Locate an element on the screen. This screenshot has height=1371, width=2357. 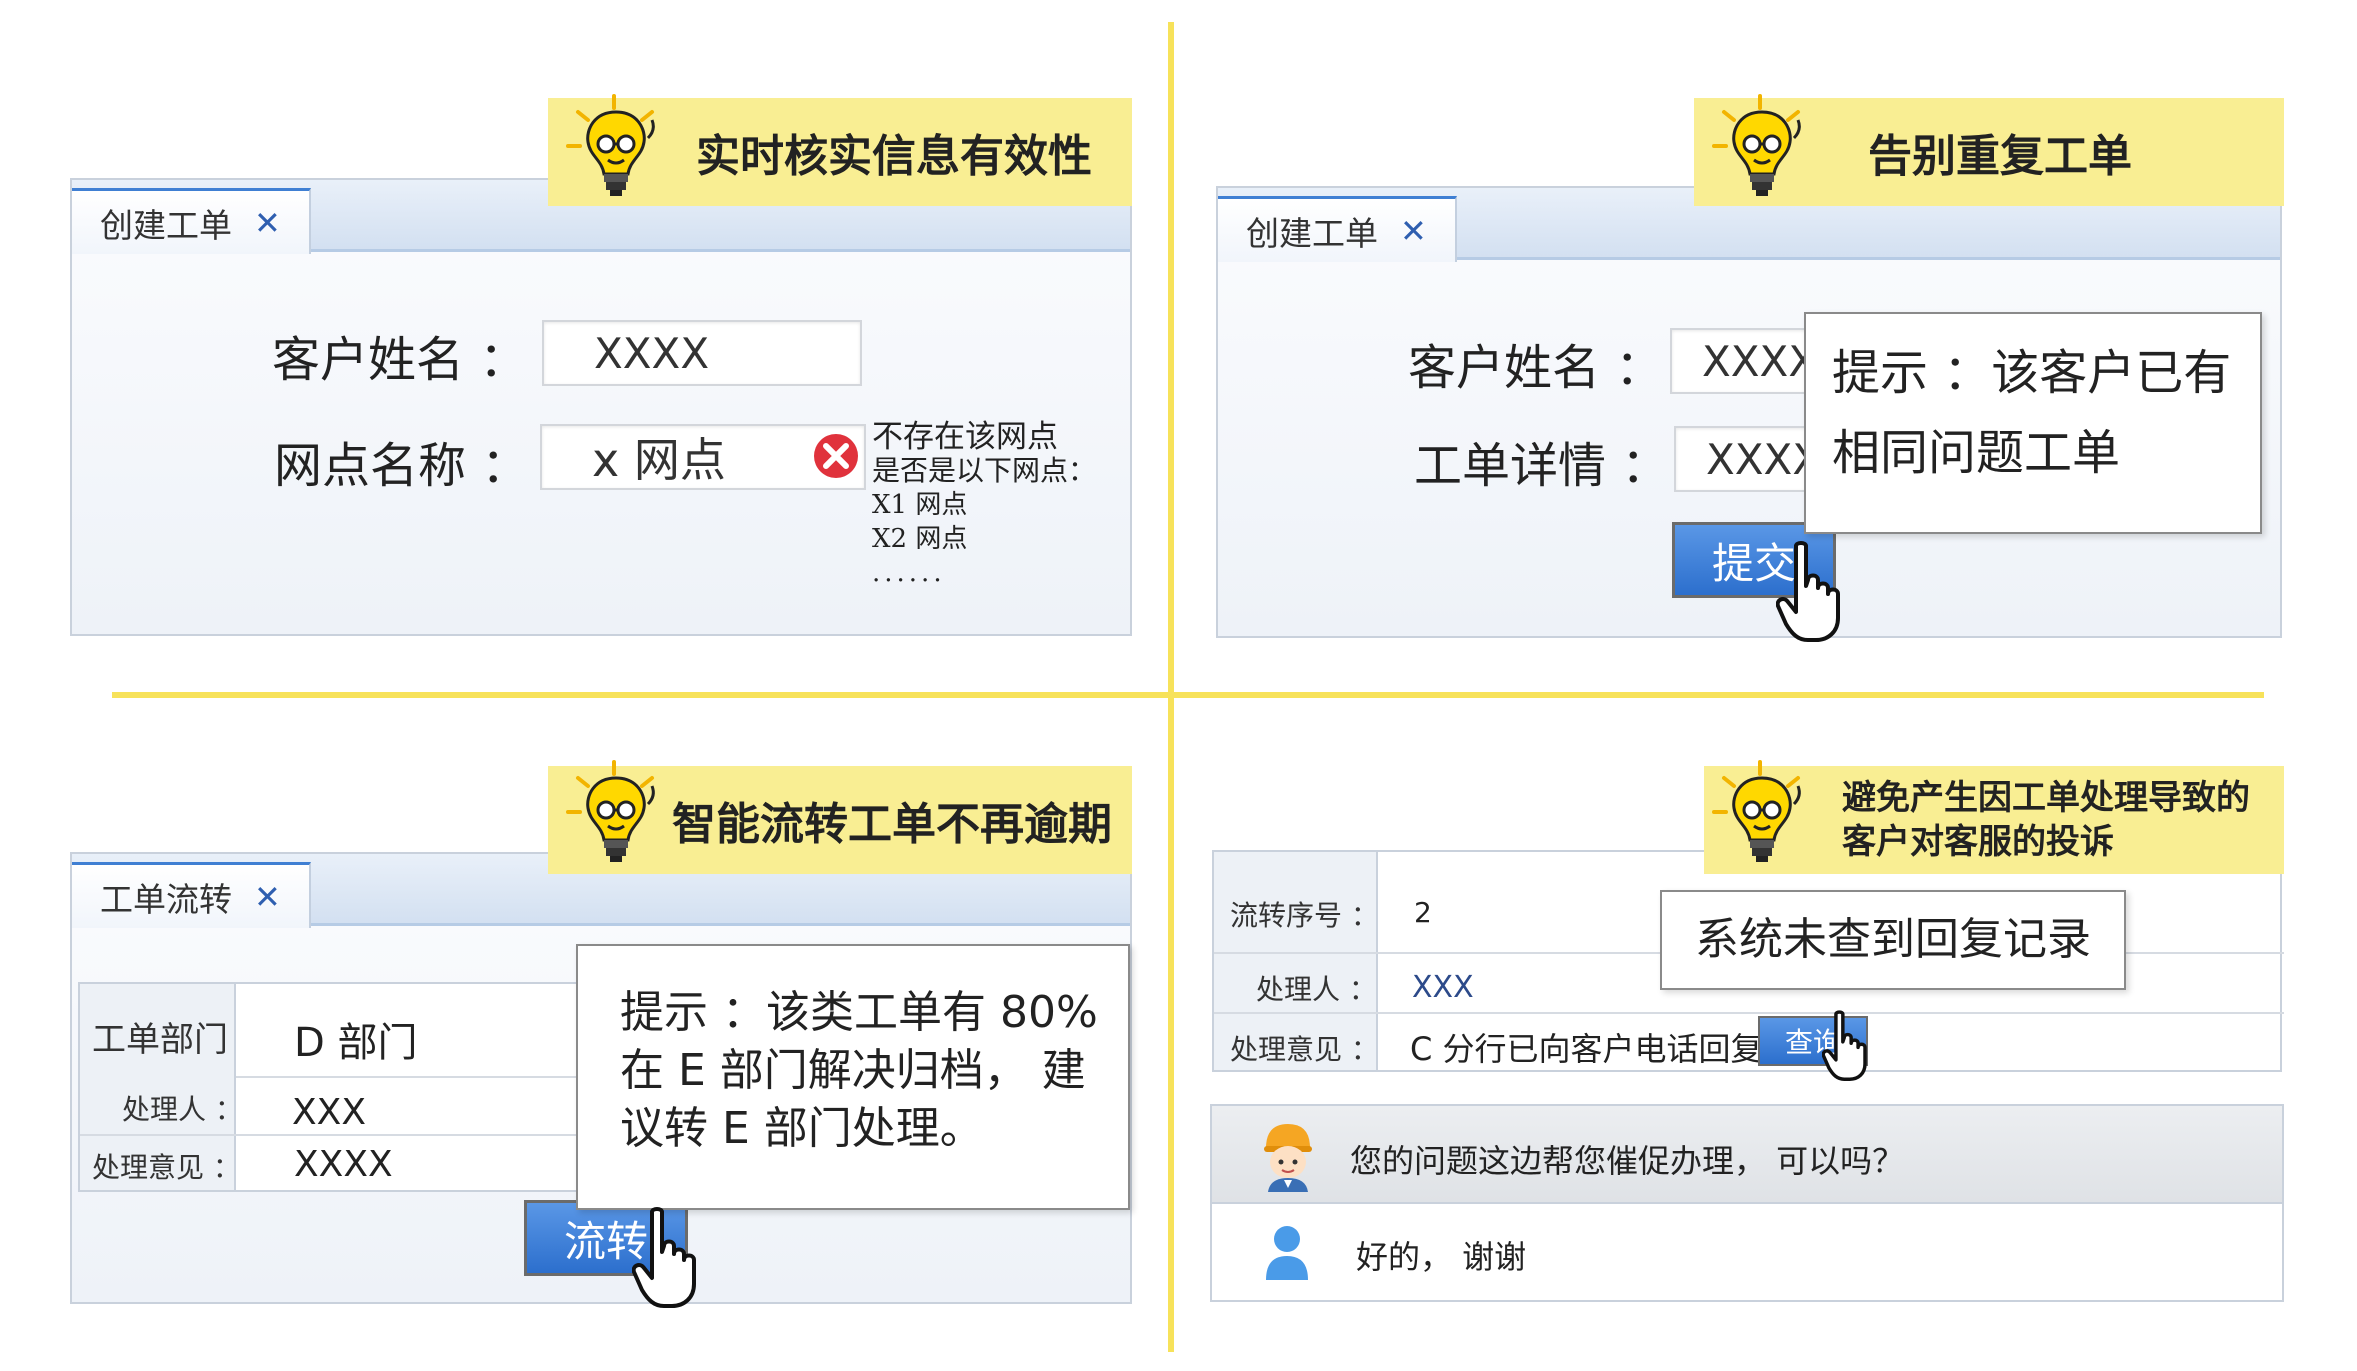
user-message-text: 好的， 谢谢 is located at coordinates (1441, 1257).